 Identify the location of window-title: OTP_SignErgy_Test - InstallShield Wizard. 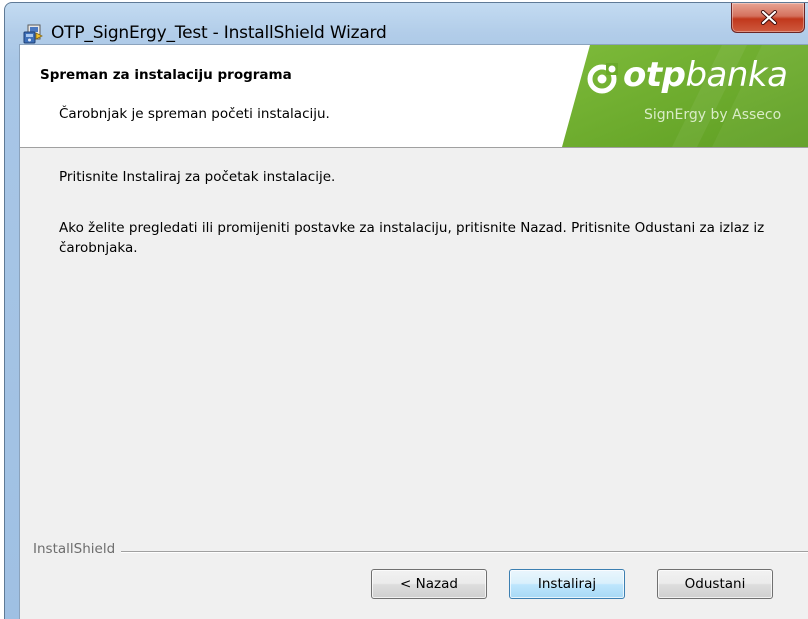
(219, 33).